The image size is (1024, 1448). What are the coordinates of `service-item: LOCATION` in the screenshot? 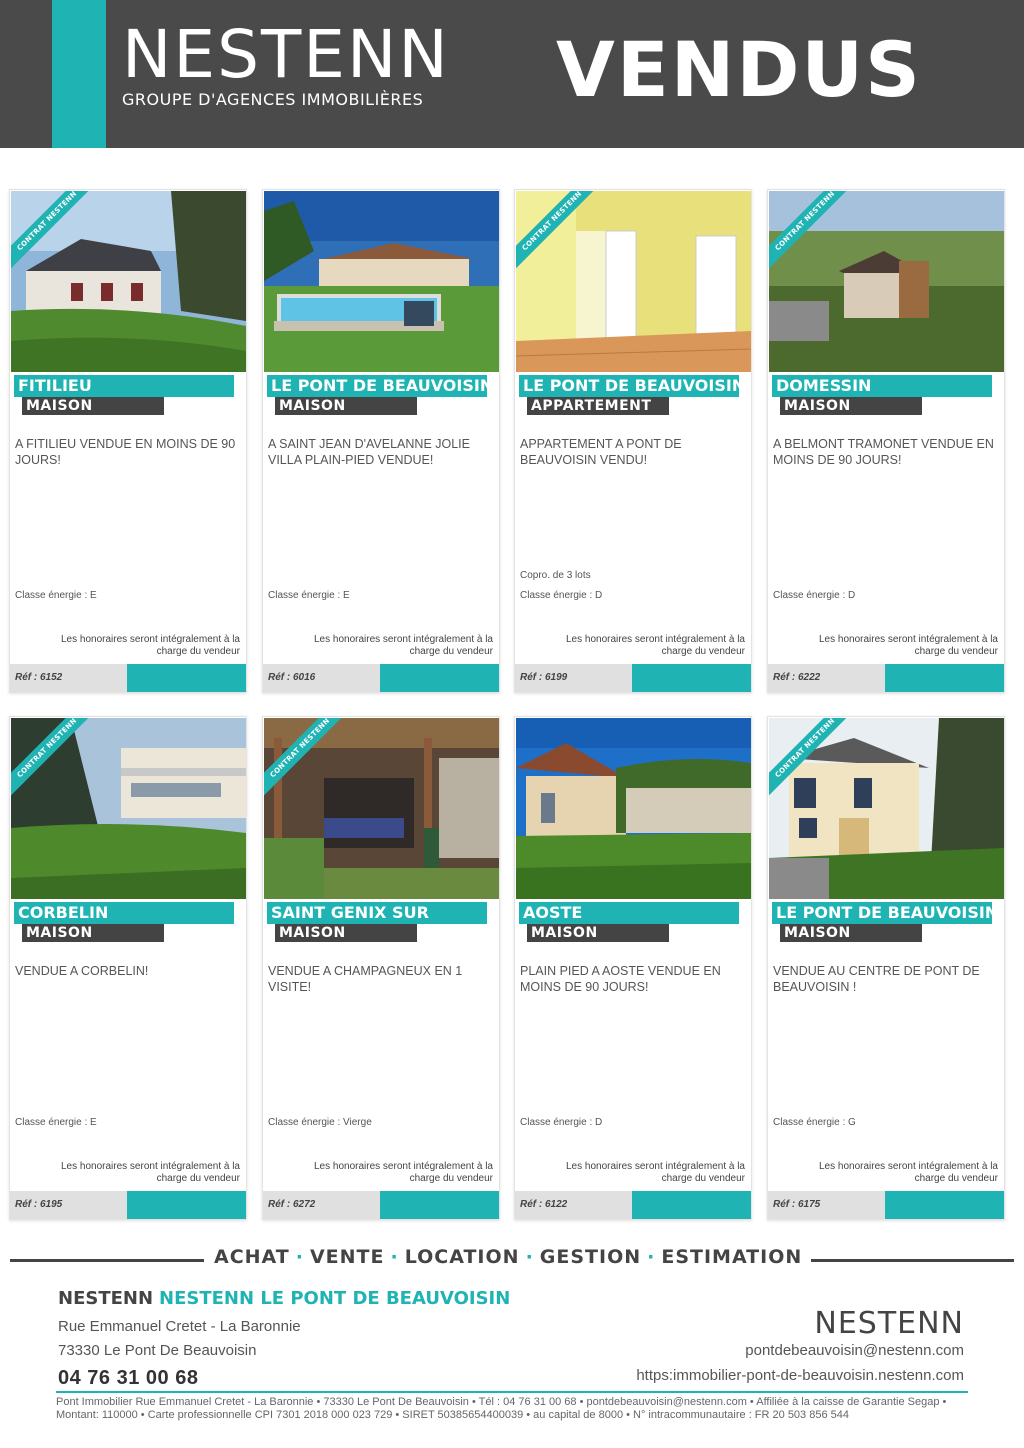 It's located at (462, 1257).